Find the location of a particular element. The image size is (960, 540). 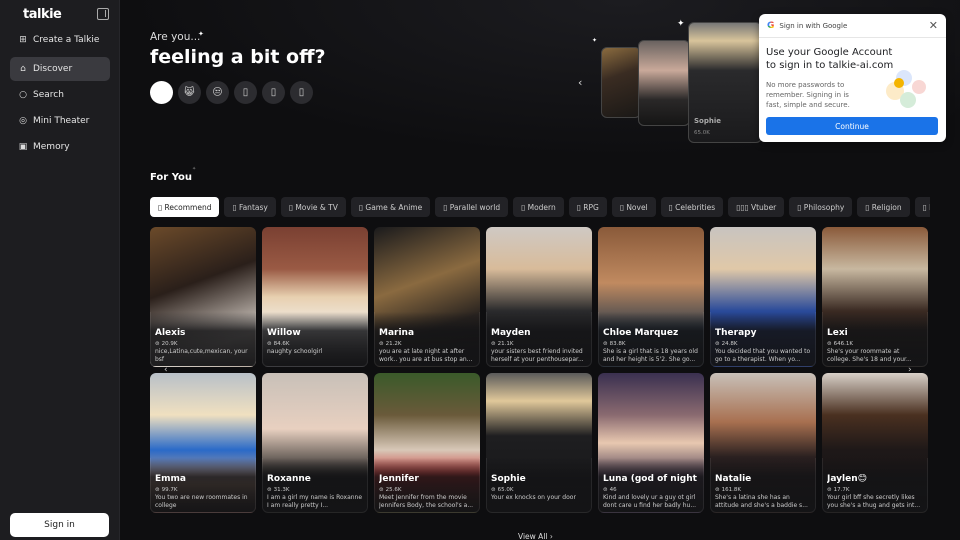

chat-count: 46 is located at coordinates (613, 490).